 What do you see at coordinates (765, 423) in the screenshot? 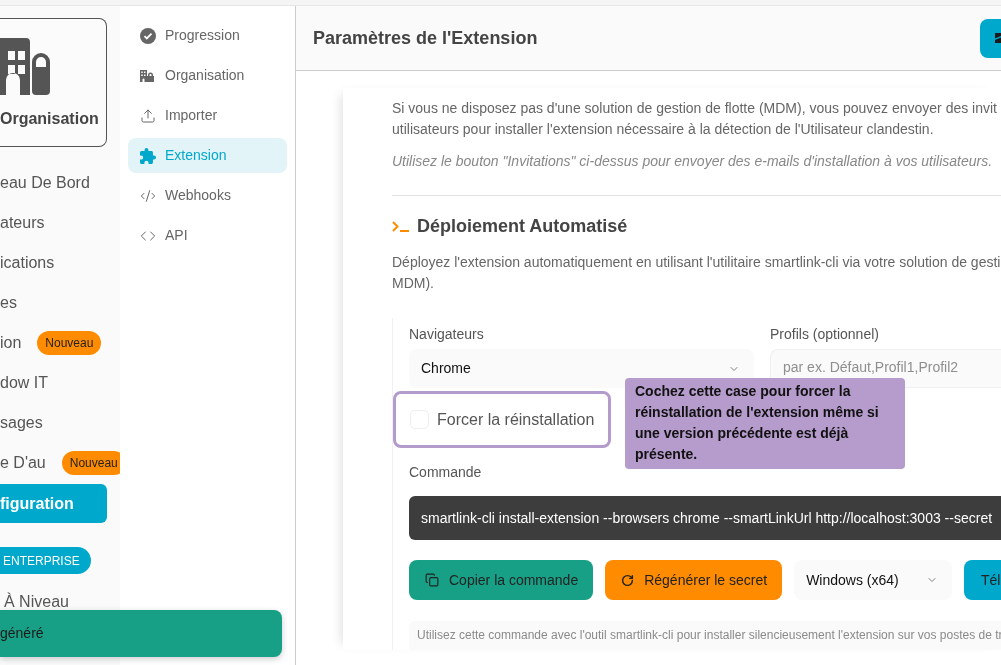
I see `tooltip: Cochez cette case pour forcer la réinstallation de l'extension même si une version précédente est déjà présente.` at bounding box center [765, 423].